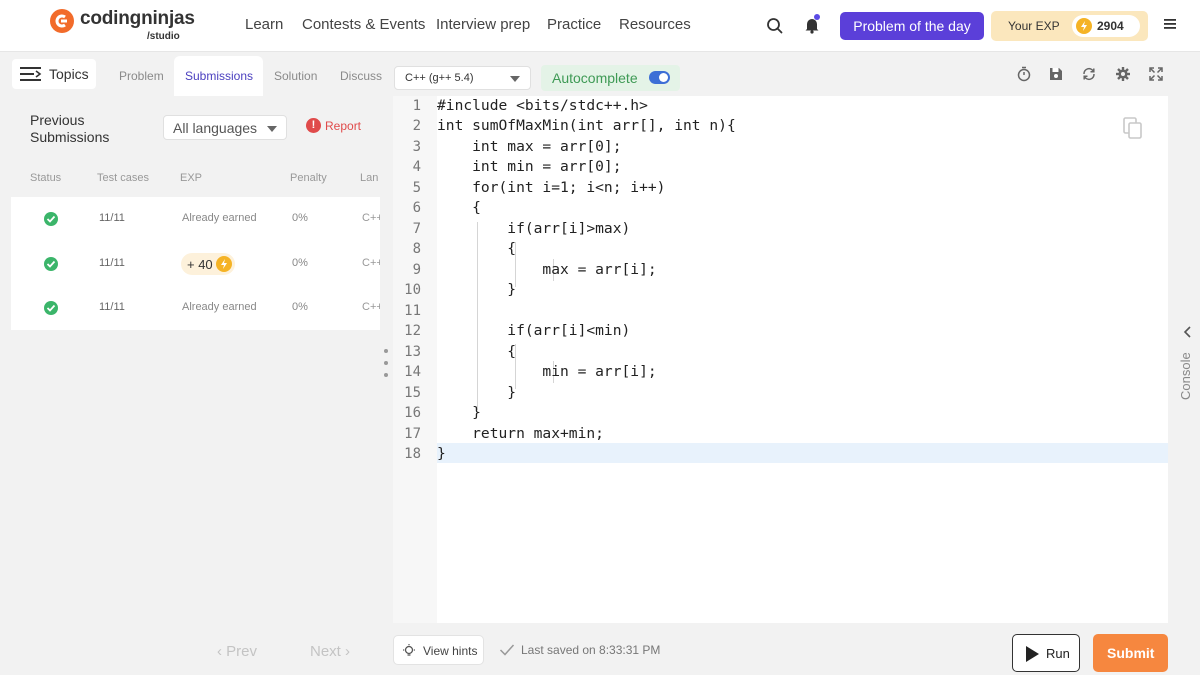 The image size is (1200, 675). Describe the element at coordinates (412, 413) in the screenshot. I see `line-number: 16` at that location.